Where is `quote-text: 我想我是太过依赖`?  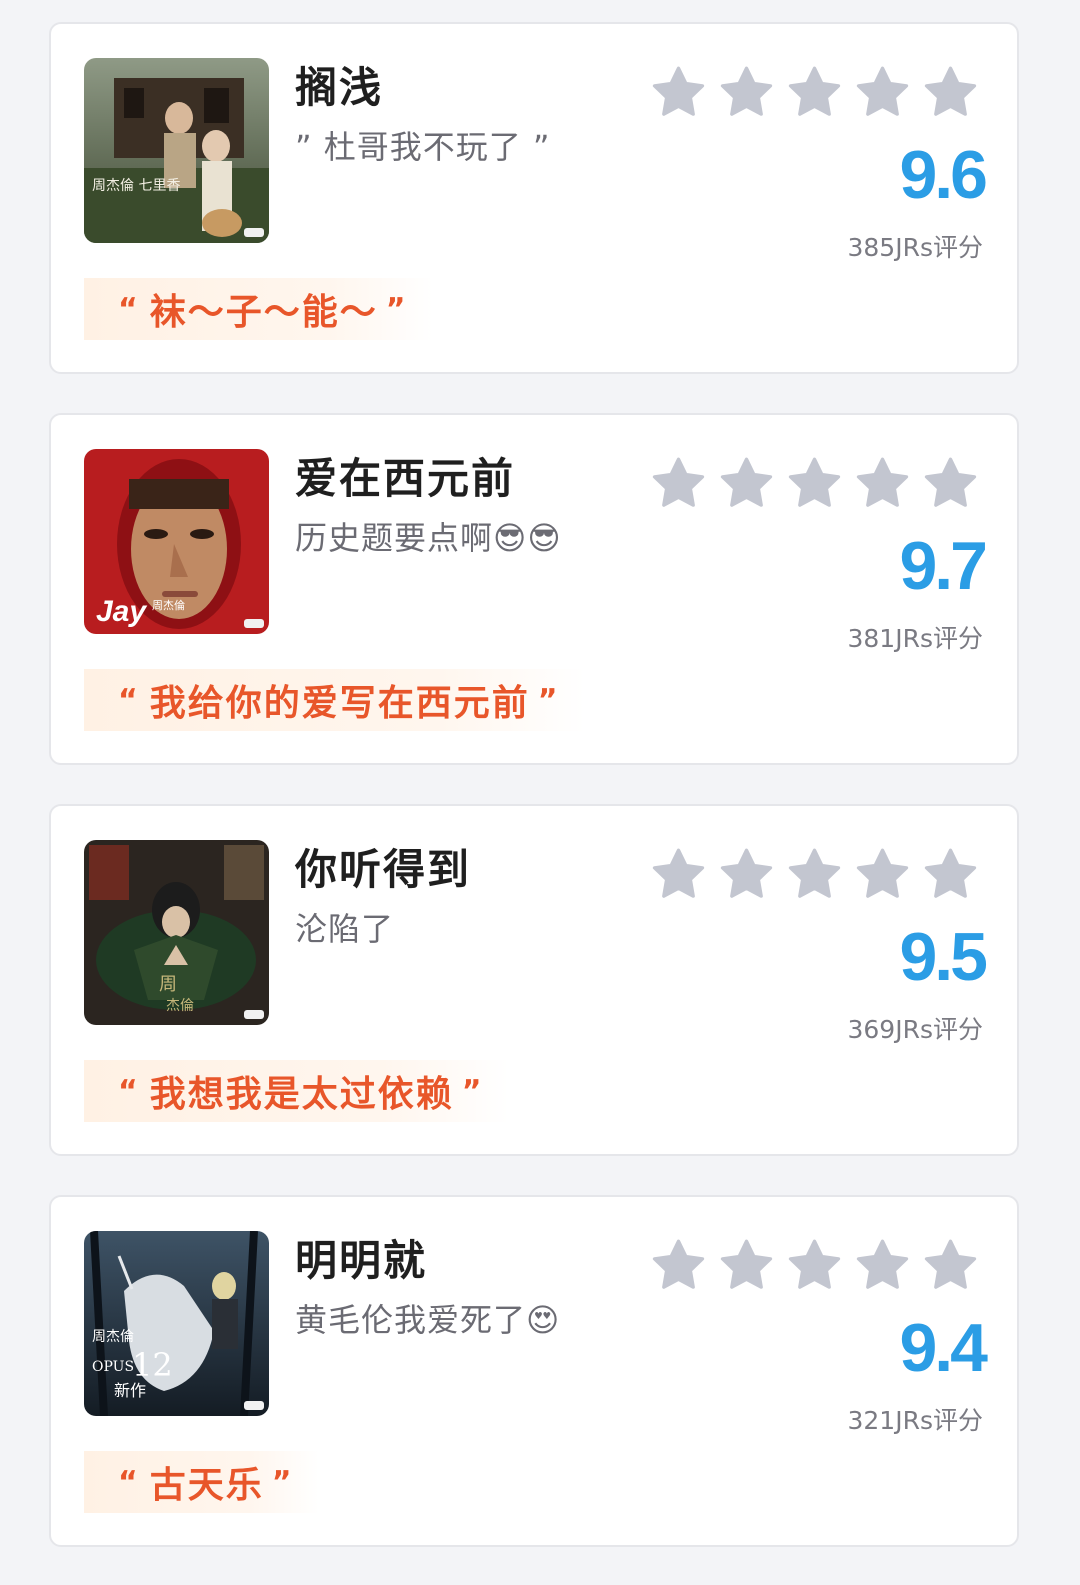
quote-text: 我想我是太过依赖 is located at coordinates (301, 1094).